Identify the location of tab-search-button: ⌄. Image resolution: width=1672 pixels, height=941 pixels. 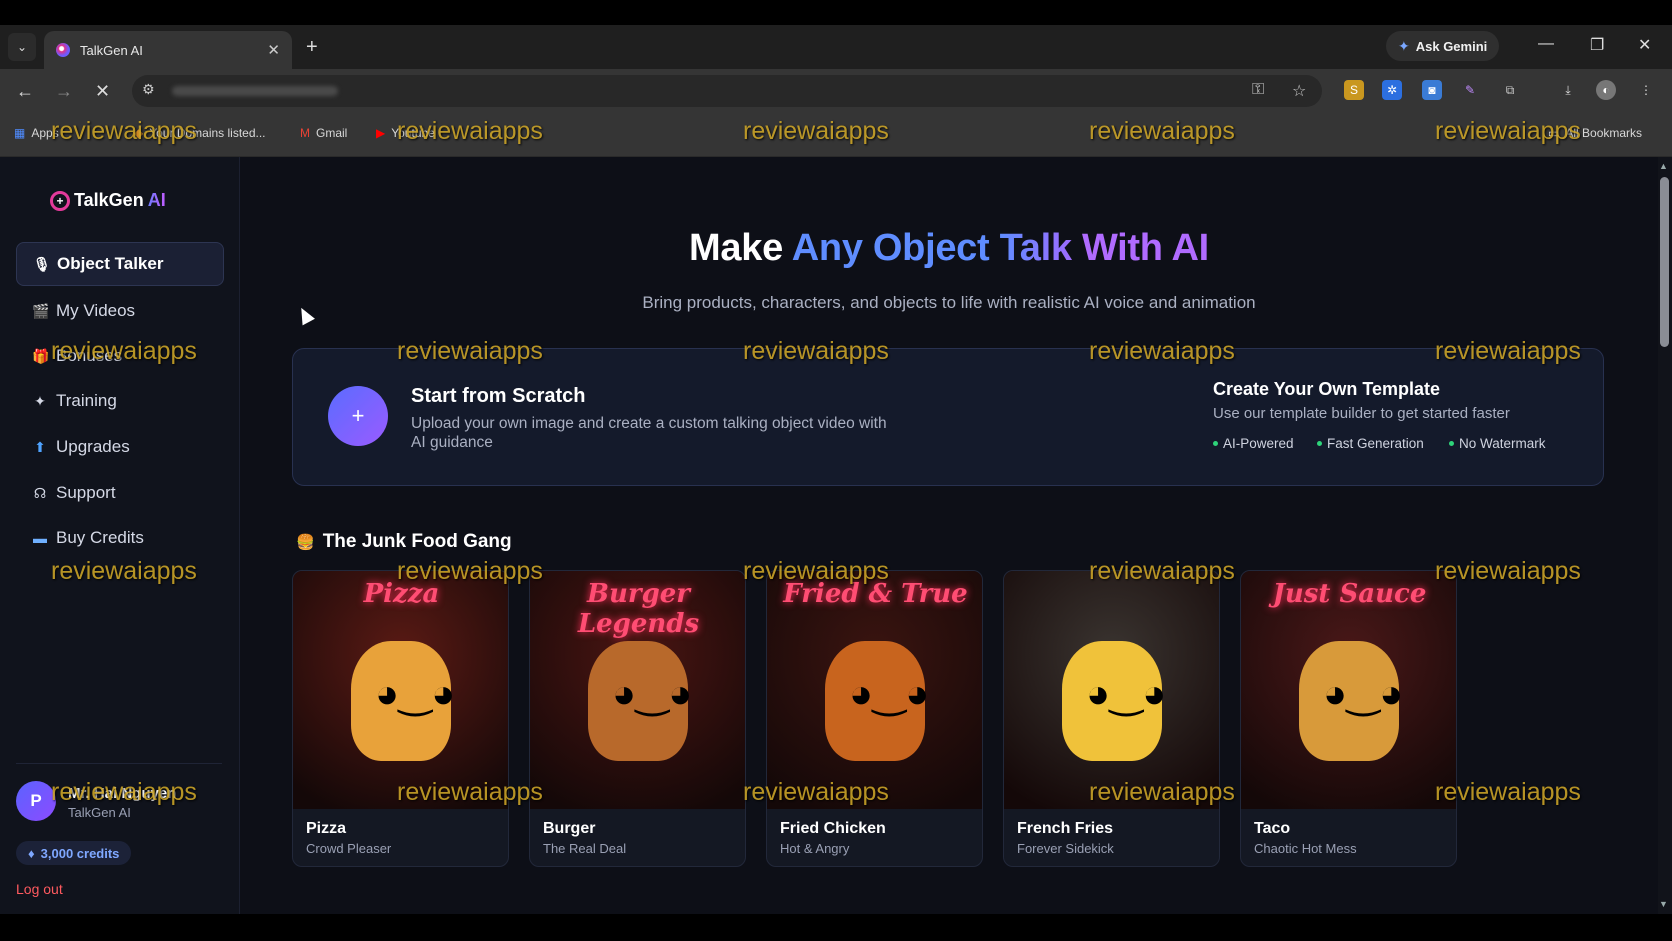
(22, 47).